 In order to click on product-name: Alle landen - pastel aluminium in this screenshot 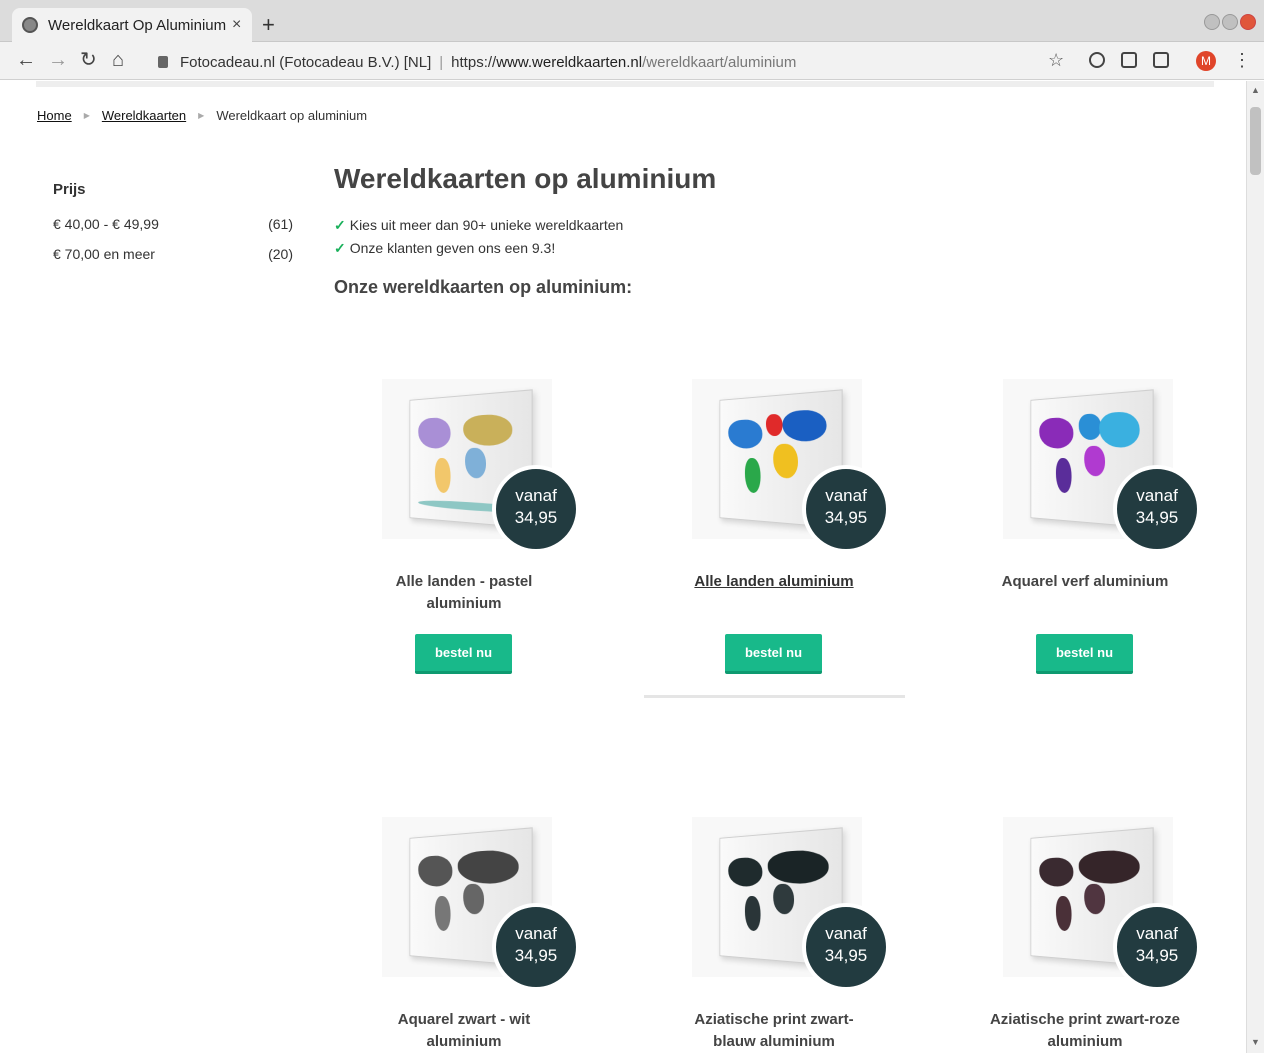, I will do `click(464, 593)`.